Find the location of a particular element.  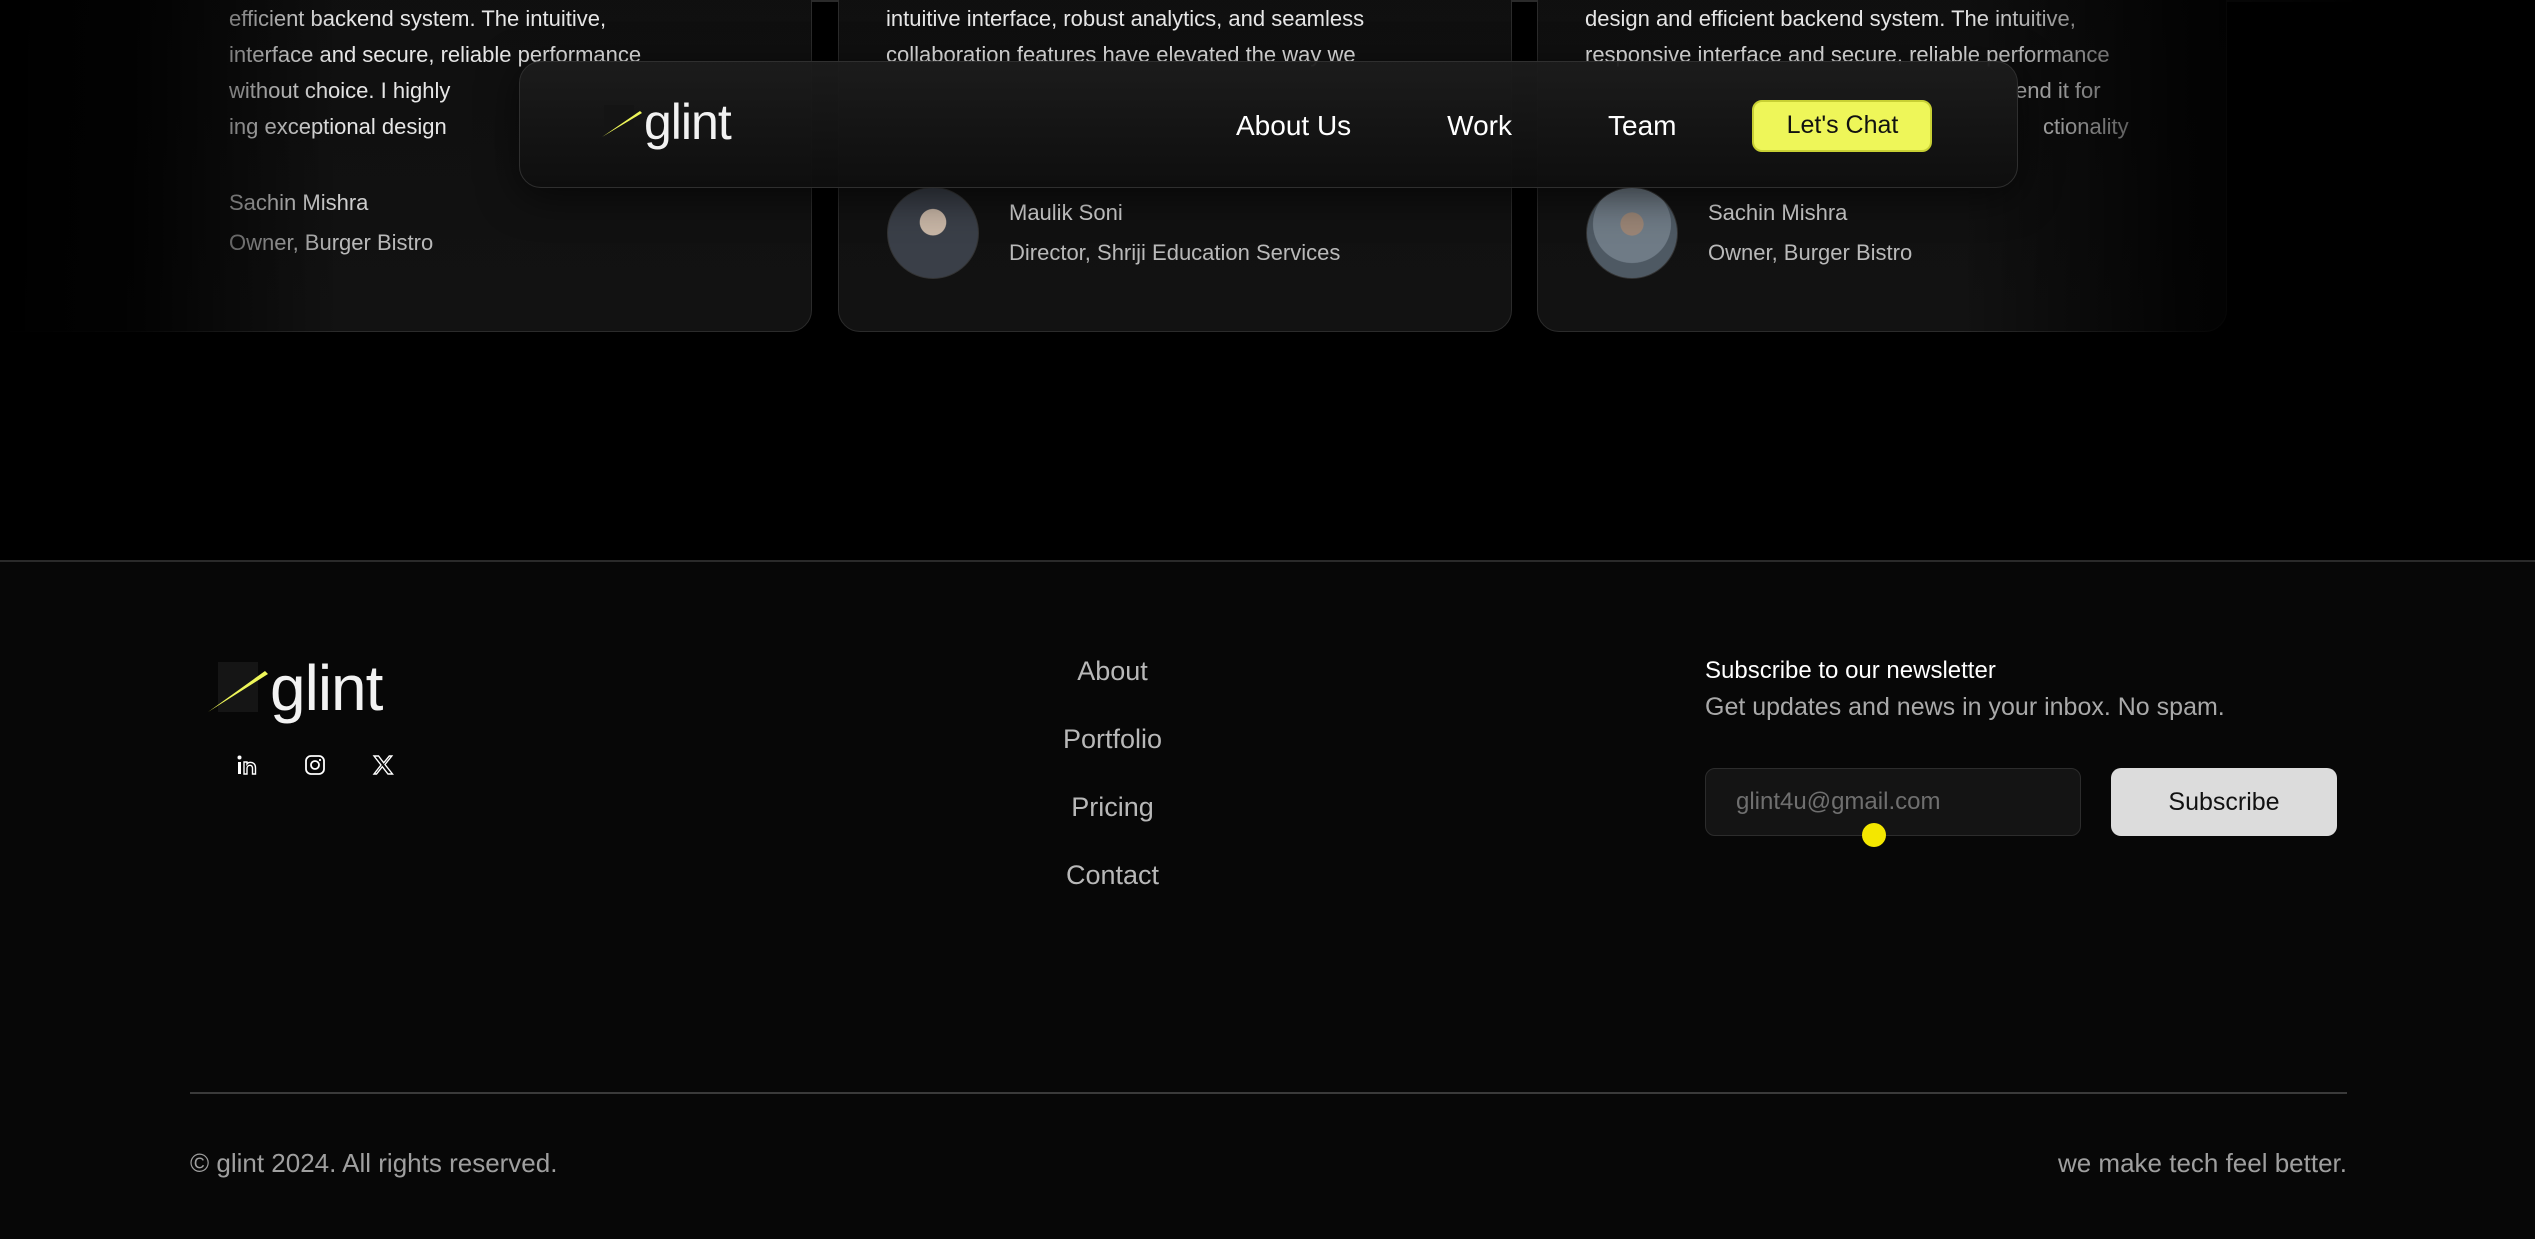

instagram-icon is located at coordinates (315, 765).